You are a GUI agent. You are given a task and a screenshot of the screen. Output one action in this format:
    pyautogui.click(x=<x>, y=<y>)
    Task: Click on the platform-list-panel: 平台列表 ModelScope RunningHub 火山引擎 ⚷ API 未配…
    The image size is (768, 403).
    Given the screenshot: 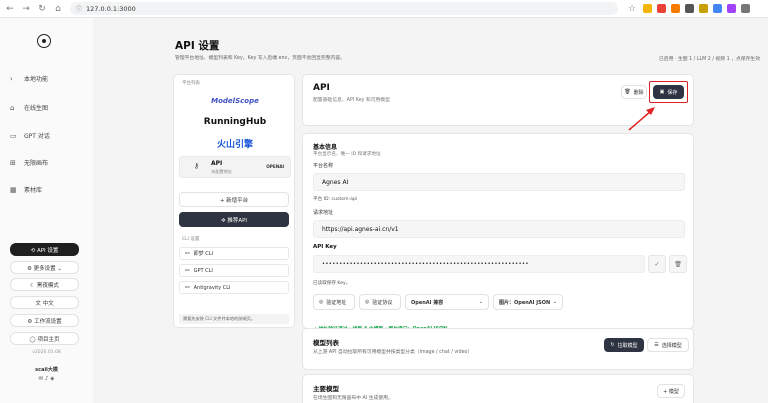 What is the action you would take?
    pyautogui.click(x=234, y=201)
    